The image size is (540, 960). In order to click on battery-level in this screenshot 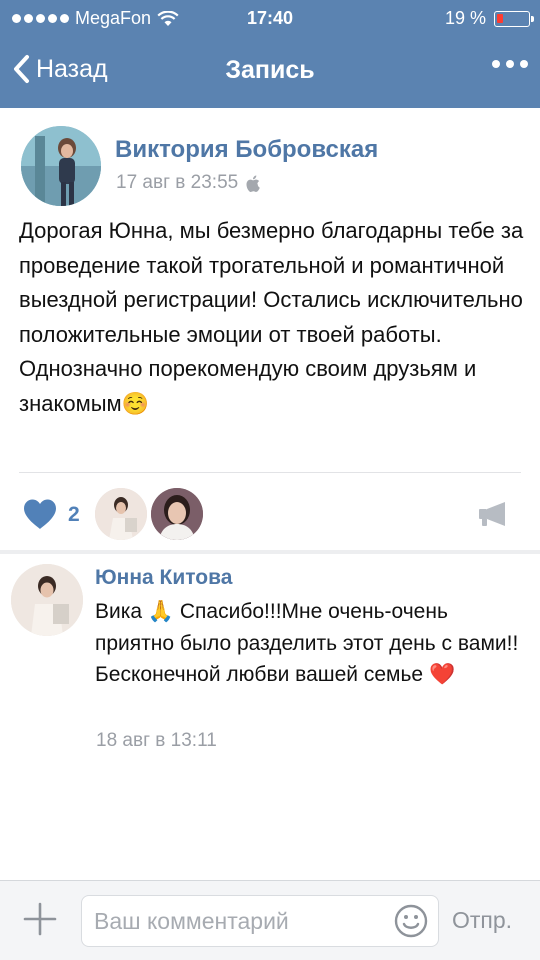, I will do `click(500, 18)`.